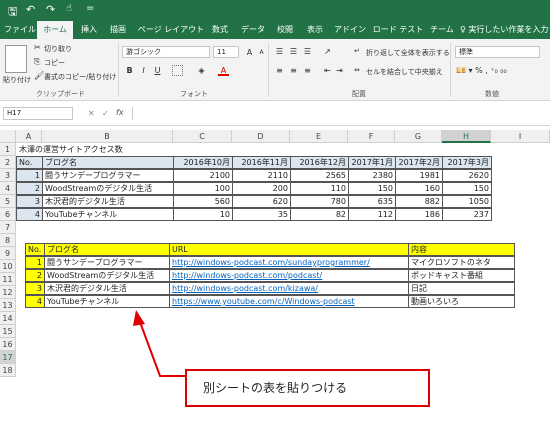 Image resolution: width=550 pixels, height=421 pixels. Describe the element at coordinates (8, 214) in the screenshot. I see `row-header: 6` at that location.